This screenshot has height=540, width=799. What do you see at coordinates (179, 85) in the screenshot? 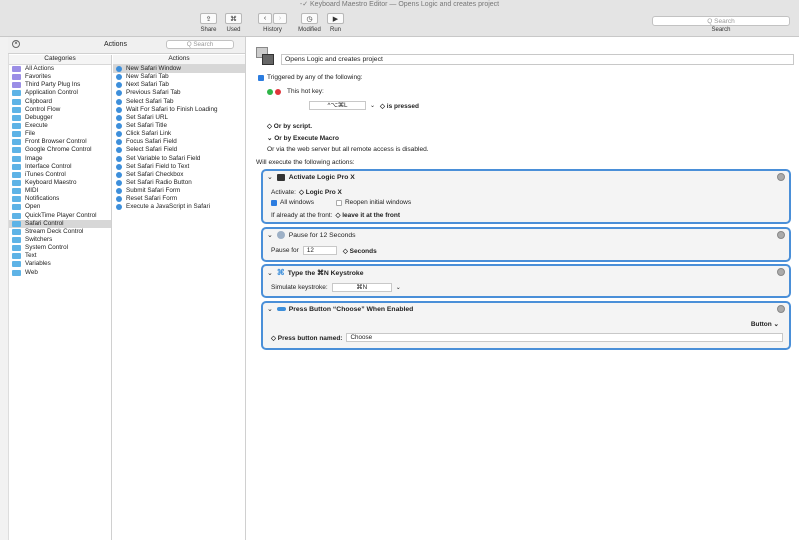
I see `action-item: Next Safari Tab` at bounding box center [179, 85].